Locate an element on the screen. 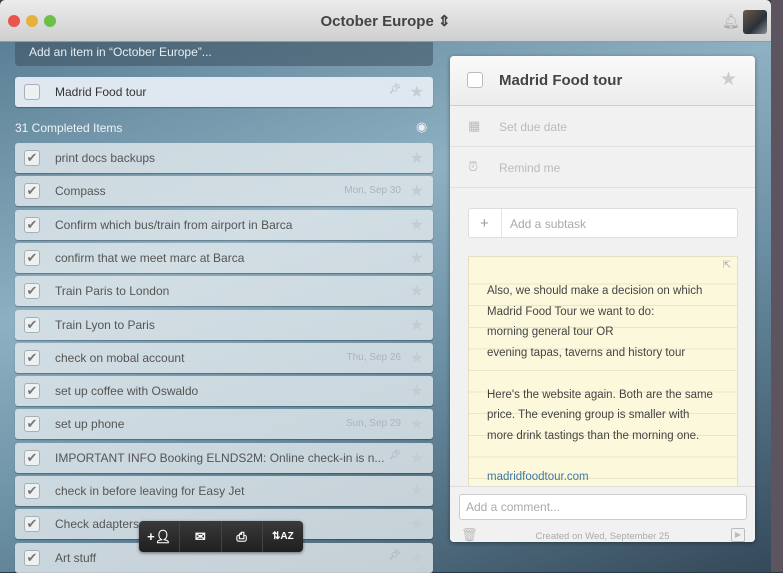 The image size is (783, 573). plus-icon: + is located at coordinates (484, 223).